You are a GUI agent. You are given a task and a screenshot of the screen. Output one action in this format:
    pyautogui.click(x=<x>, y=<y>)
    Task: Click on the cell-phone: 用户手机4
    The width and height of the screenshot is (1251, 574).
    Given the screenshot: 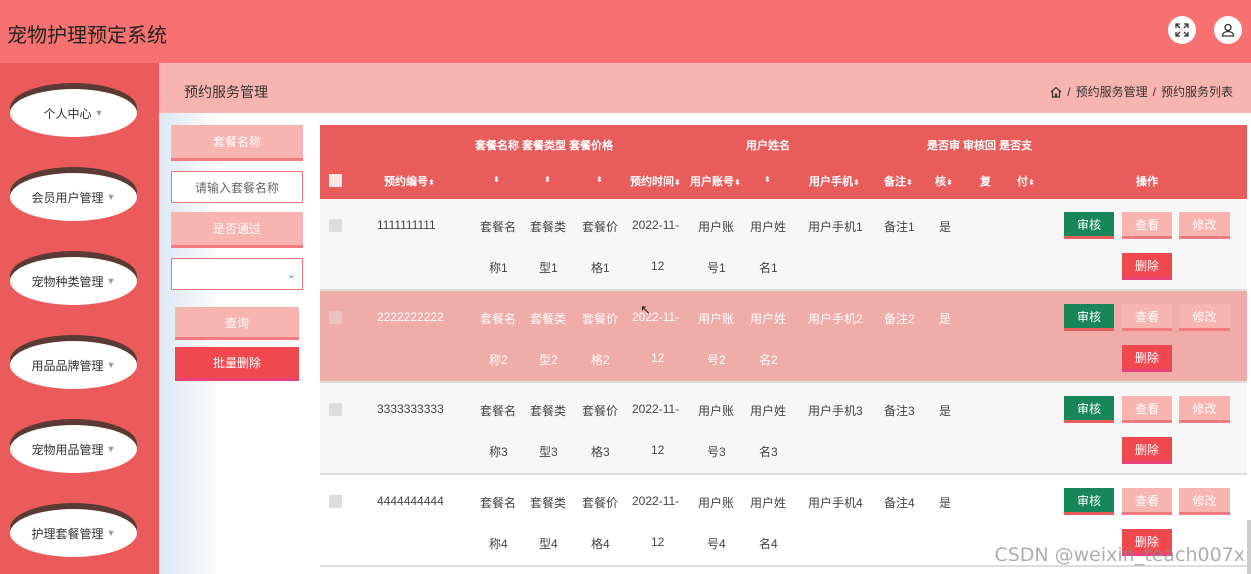 What is the action you would take?
    pyautogui.click(x=835, y=503)
    